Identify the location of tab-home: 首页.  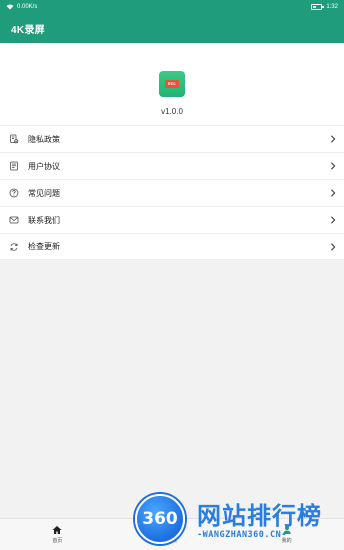
(57, 534).